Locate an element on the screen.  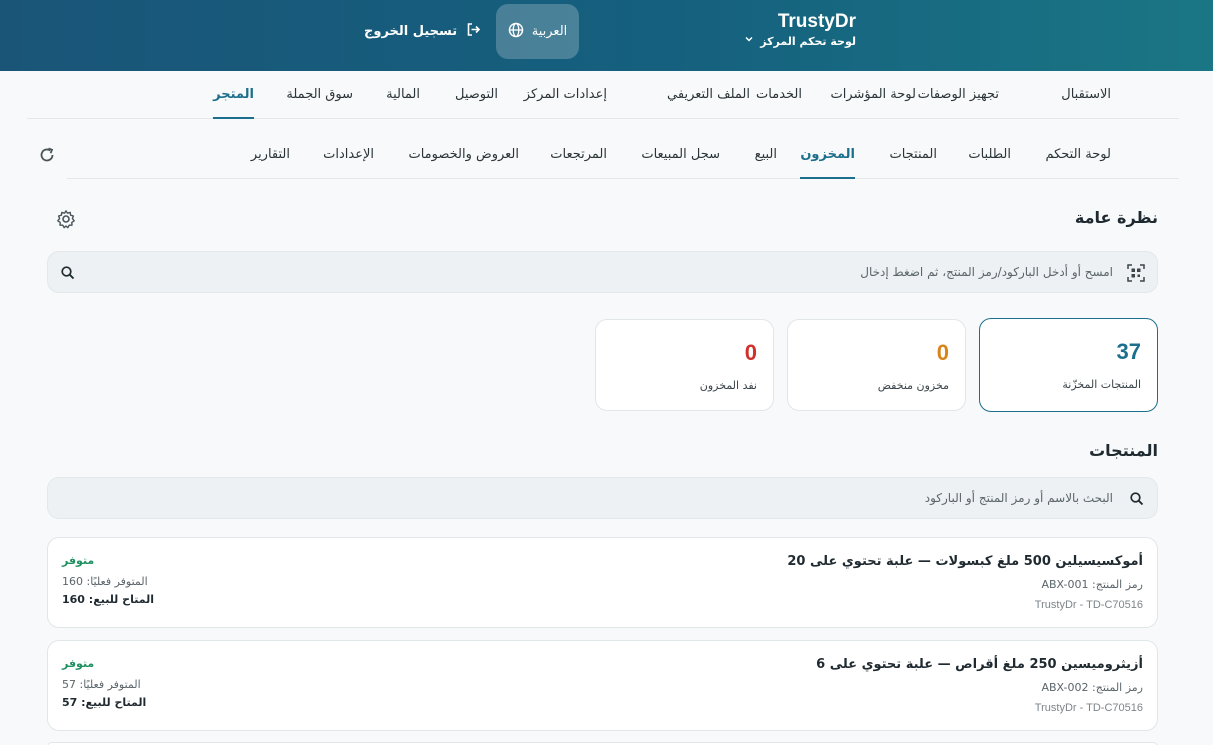
language-button: العربية is located at coordinates (537, 31).